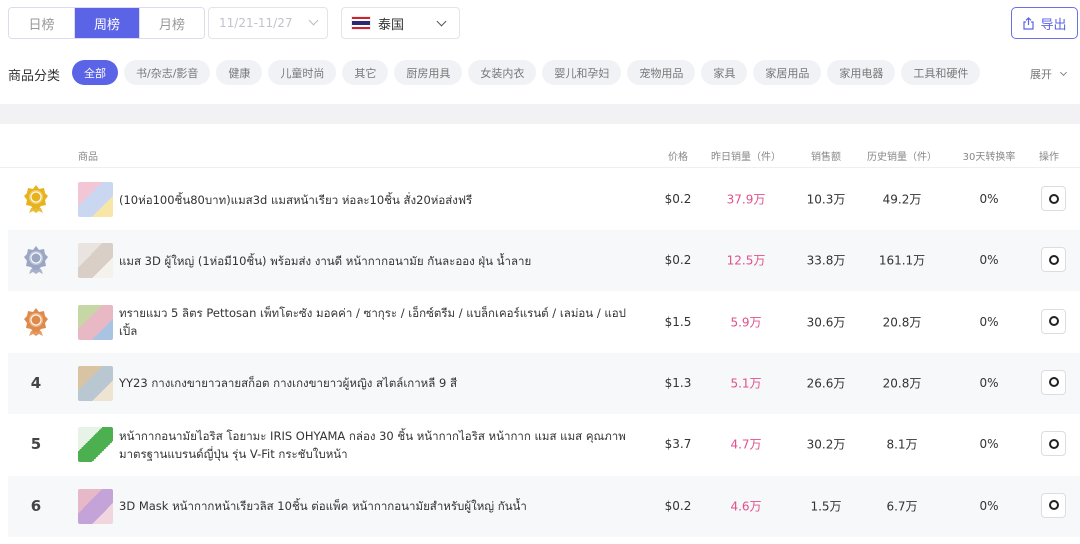 The width and height of the screenshot is (1080, 544). Describe the element at coordinates (36, 260) in the screenshot. I see `silver-medal-icon` at that location.